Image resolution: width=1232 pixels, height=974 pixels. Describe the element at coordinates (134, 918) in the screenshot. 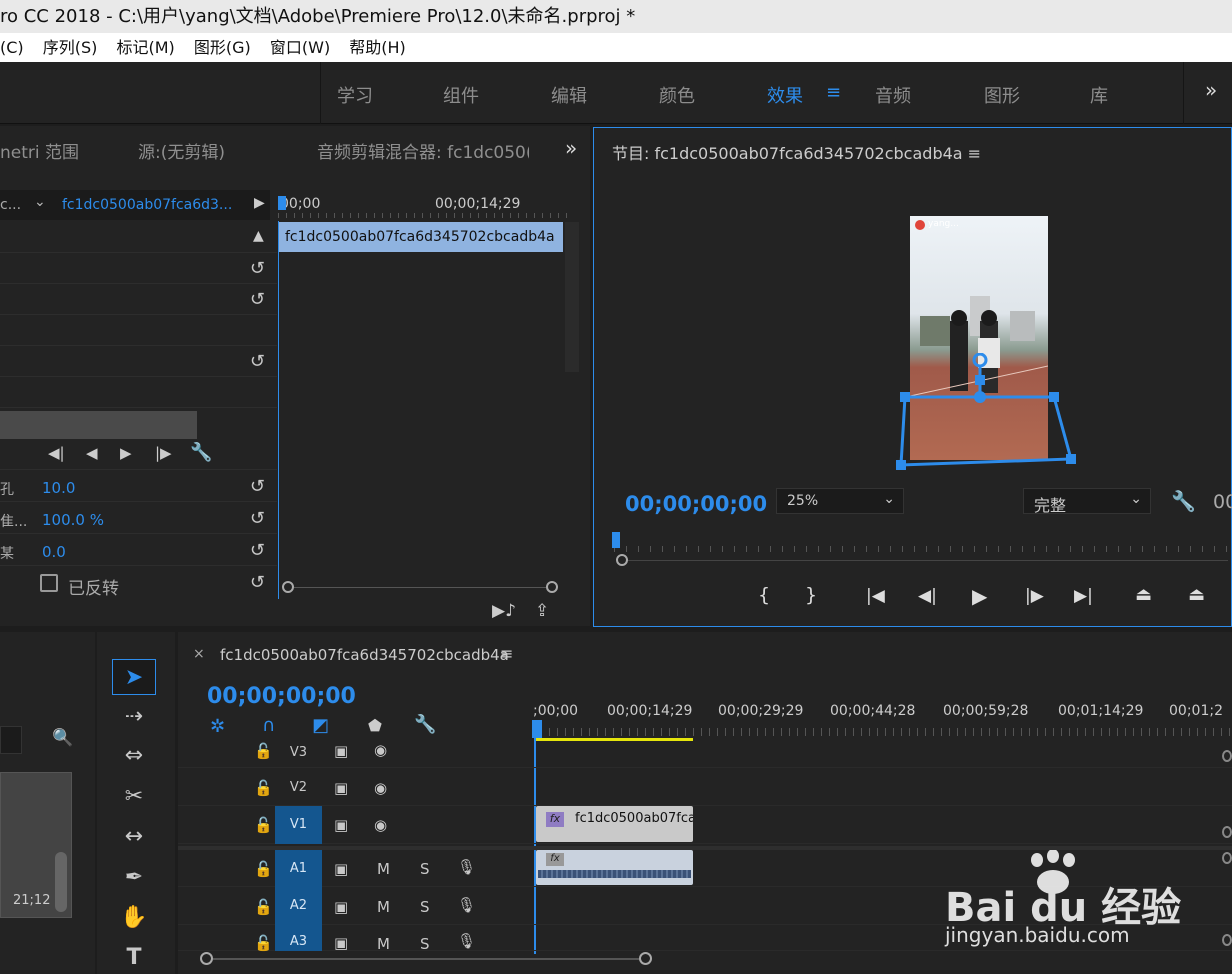

I see `hand-tool-icon: ✋` at that location.